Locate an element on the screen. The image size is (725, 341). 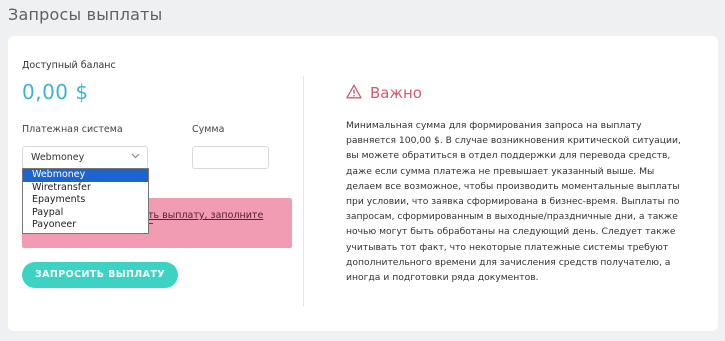
warning-triangle-icon is located at coordinates (354, 91).